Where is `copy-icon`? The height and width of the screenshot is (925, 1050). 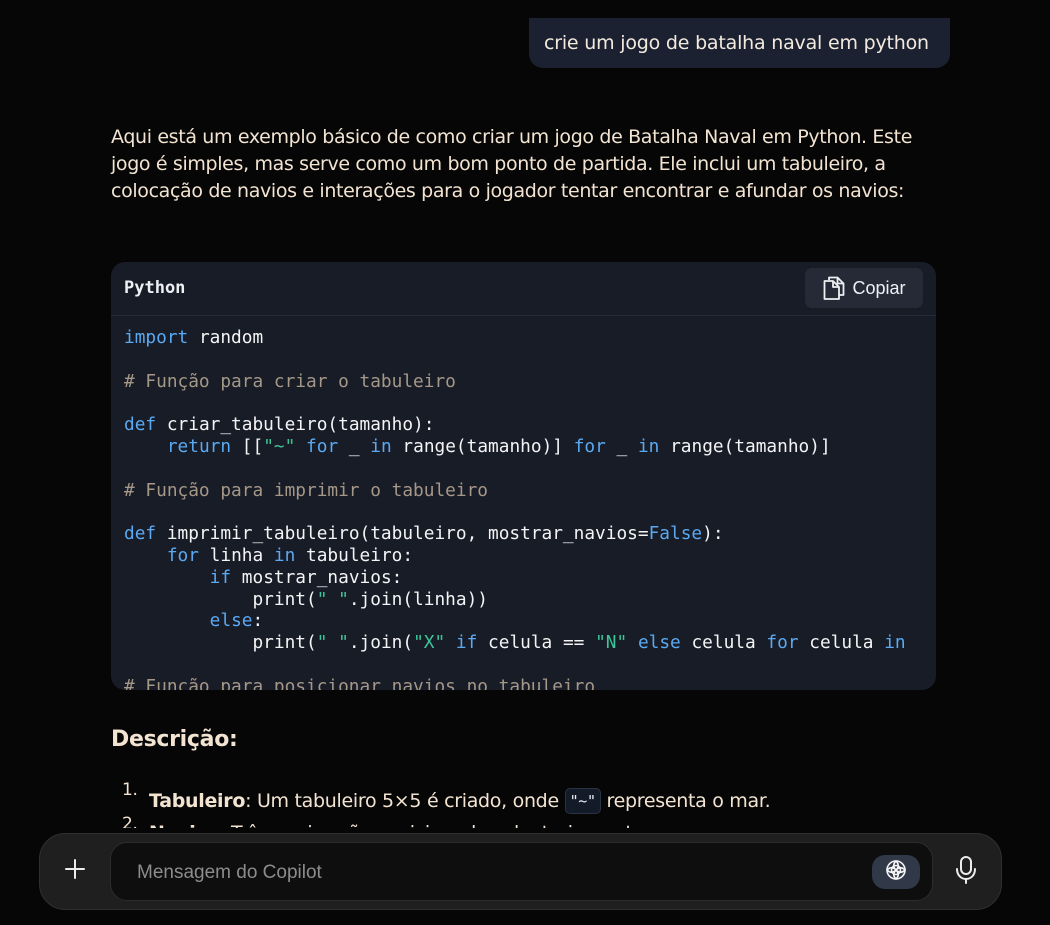
copy-icon is located at coordinates (834, 288).